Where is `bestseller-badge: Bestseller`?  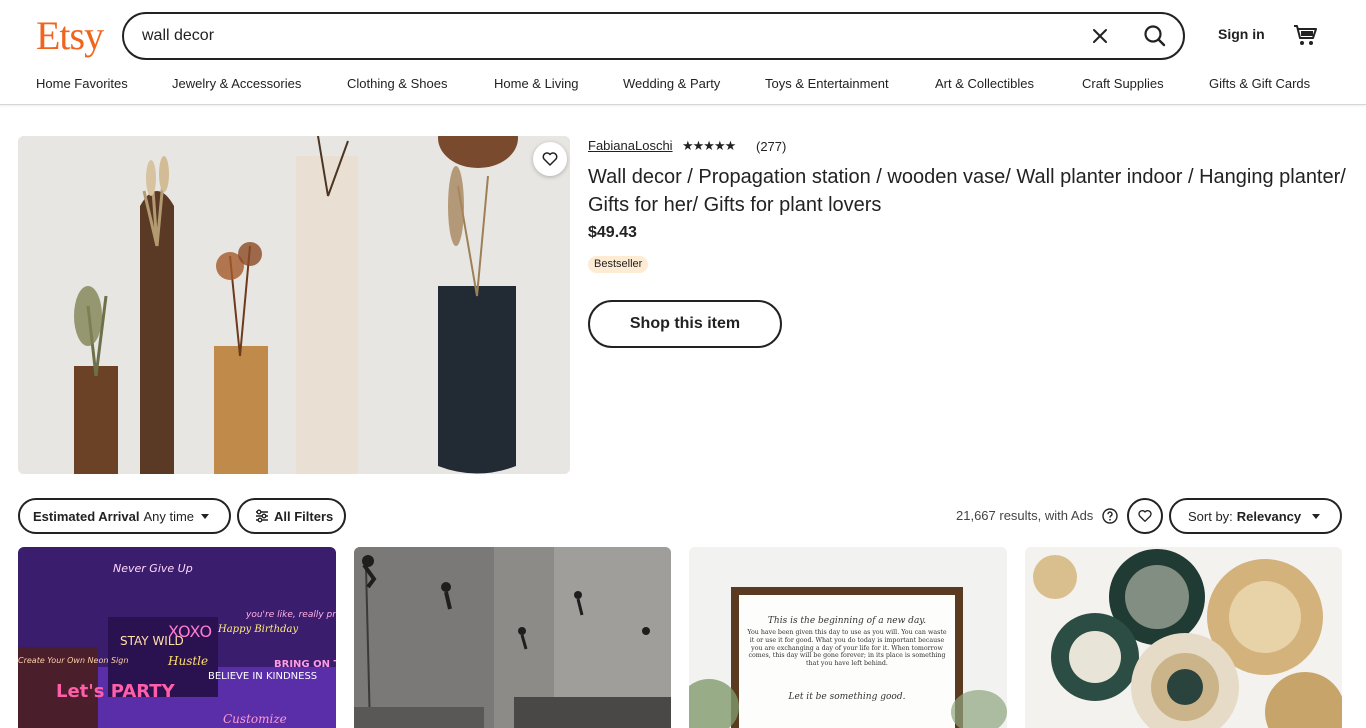
bestseller-badge: Bestseller is located at coordinates (618, 264).